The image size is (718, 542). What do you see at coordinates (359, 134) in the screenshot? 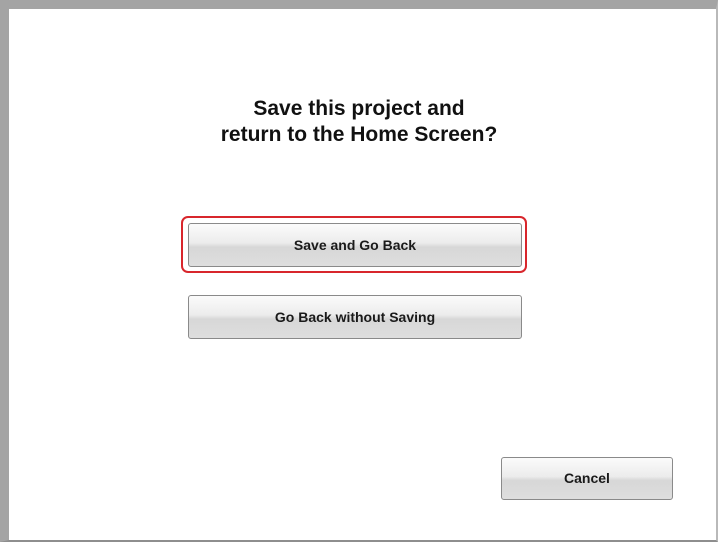
I see `dialog-title-line-2: return to the Home Screen?` at bounding box center [359, 134].